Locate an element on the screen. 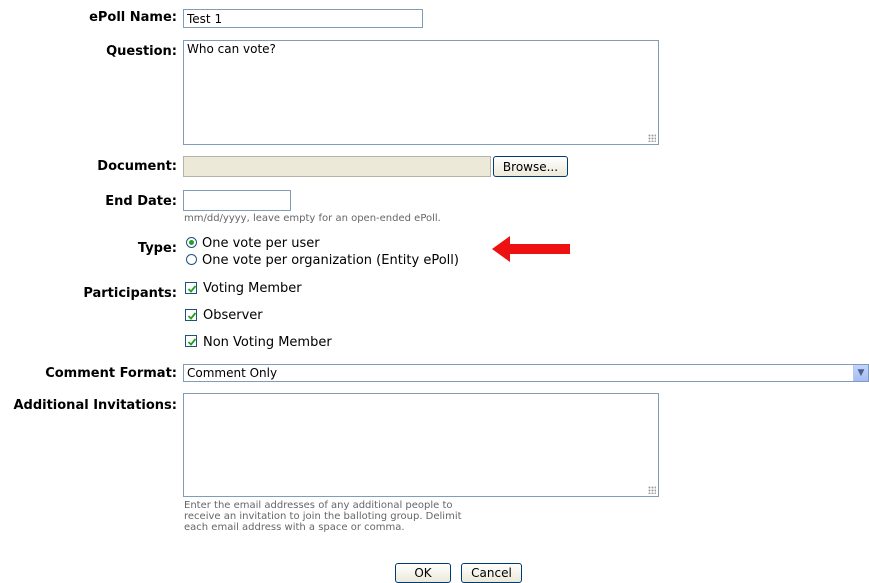 The image size is (869, 583). participant-checkbox-voting-member is located at coordinates (191, 288).